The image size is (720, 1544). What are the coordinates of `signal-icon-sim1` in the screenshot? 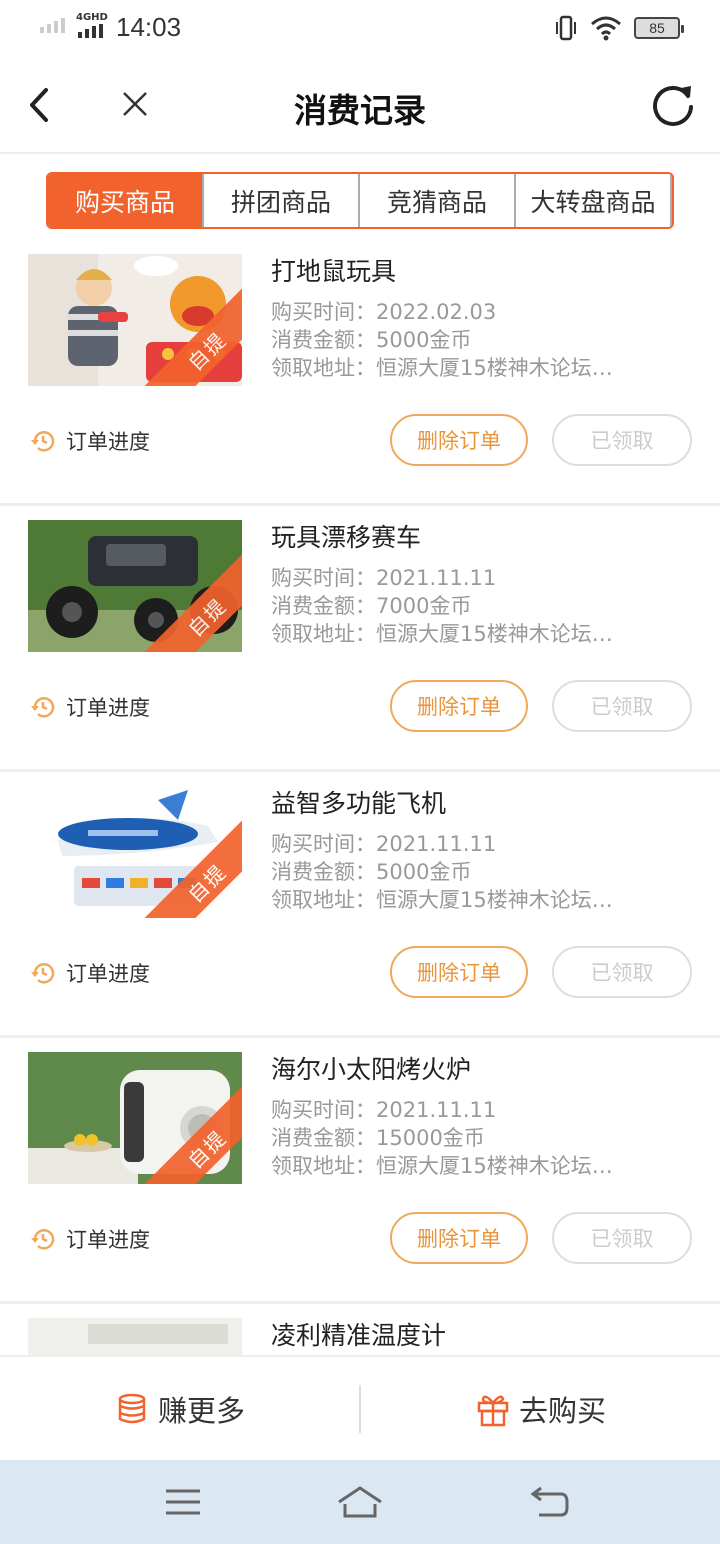 It's located at (52, 25).